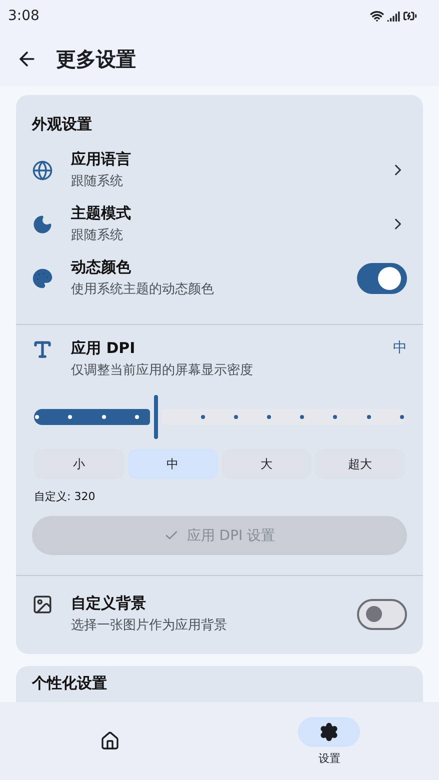  I want to click on setting-title: 应用 DPI, so click(103, 348).